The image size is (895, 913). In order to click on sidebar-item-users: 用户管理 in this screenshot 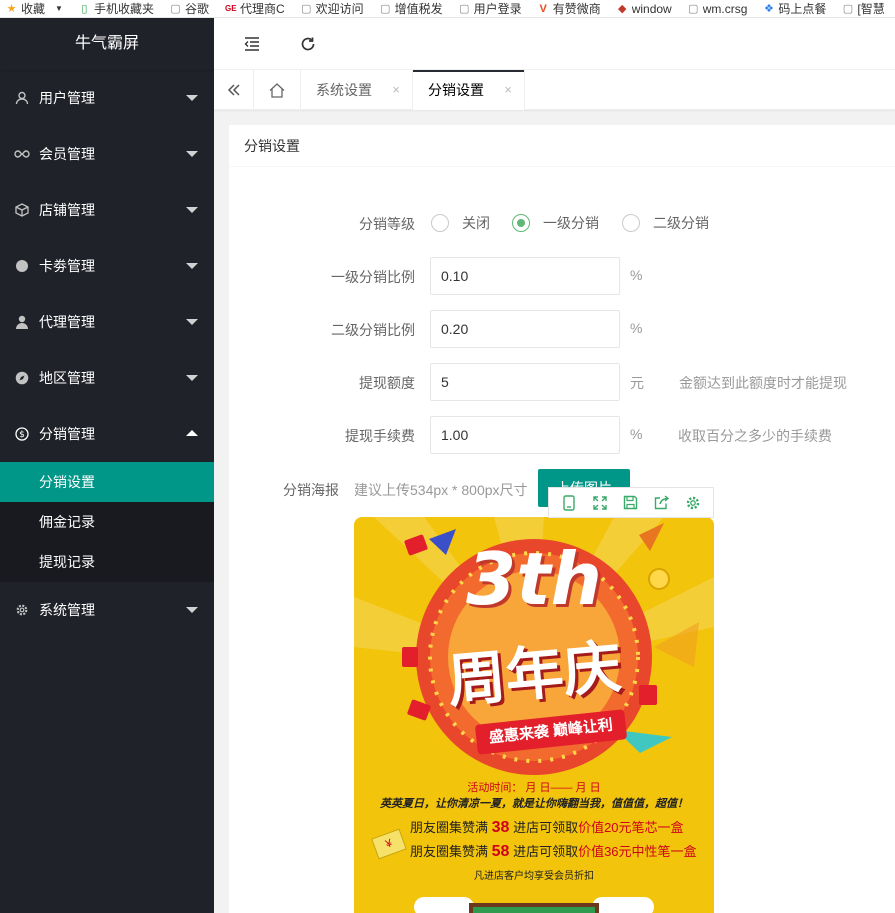, I will do `click(107, 98)`.